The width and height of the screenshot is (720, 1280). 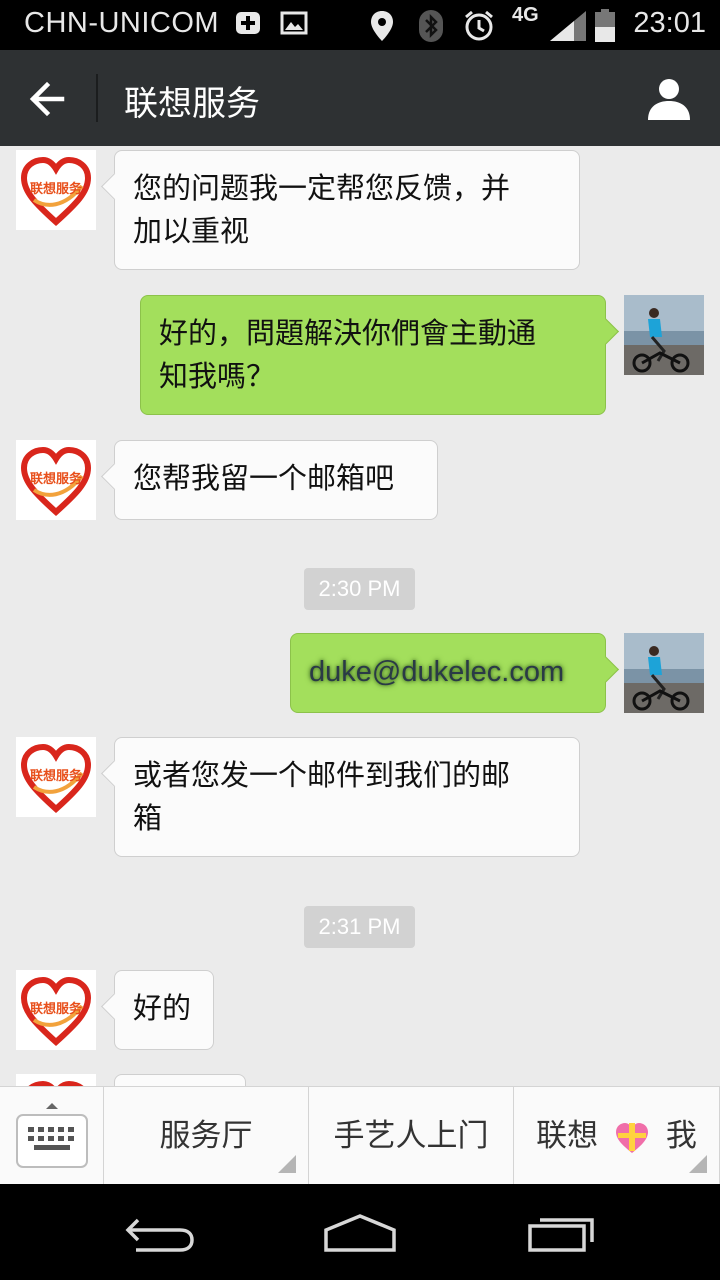 I want to click on title-divider, so click(x=97, y=98).